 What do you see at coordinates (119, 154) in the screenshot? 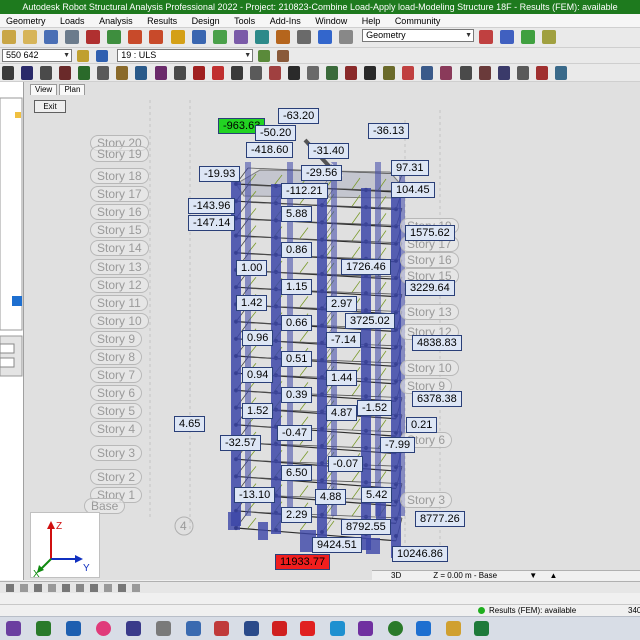
I see `story-label: Story 19` at bounding box center [119, 154].